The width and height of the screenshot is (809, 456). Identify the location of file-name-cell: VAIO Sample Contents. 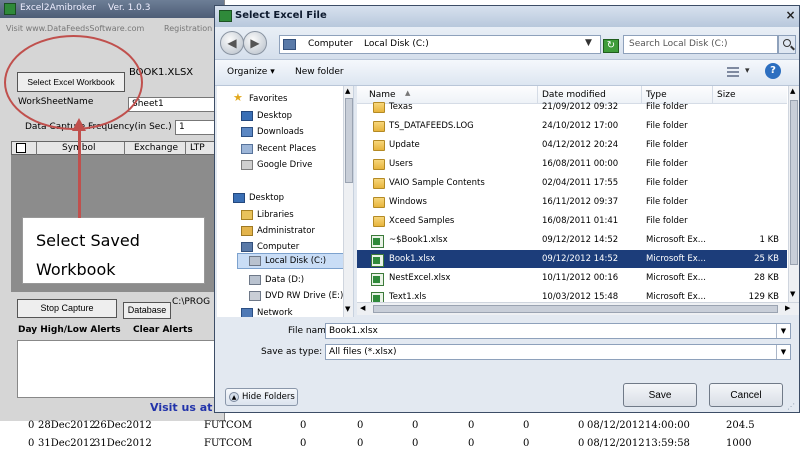
(437, 183).